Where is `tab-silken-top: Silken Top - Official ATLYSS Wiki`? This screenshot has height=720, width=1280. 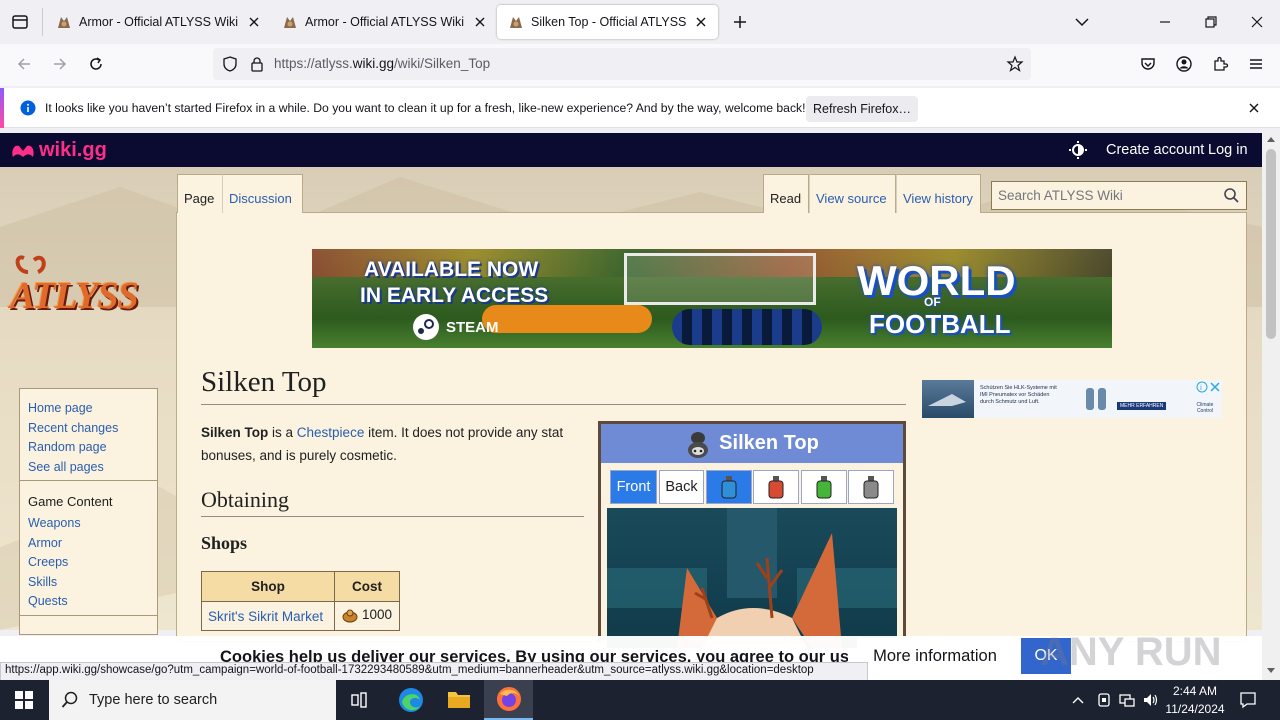
tab-silken-top: Silken Top - Official ATLYSS Wiki is located at coordinates (607, 22).